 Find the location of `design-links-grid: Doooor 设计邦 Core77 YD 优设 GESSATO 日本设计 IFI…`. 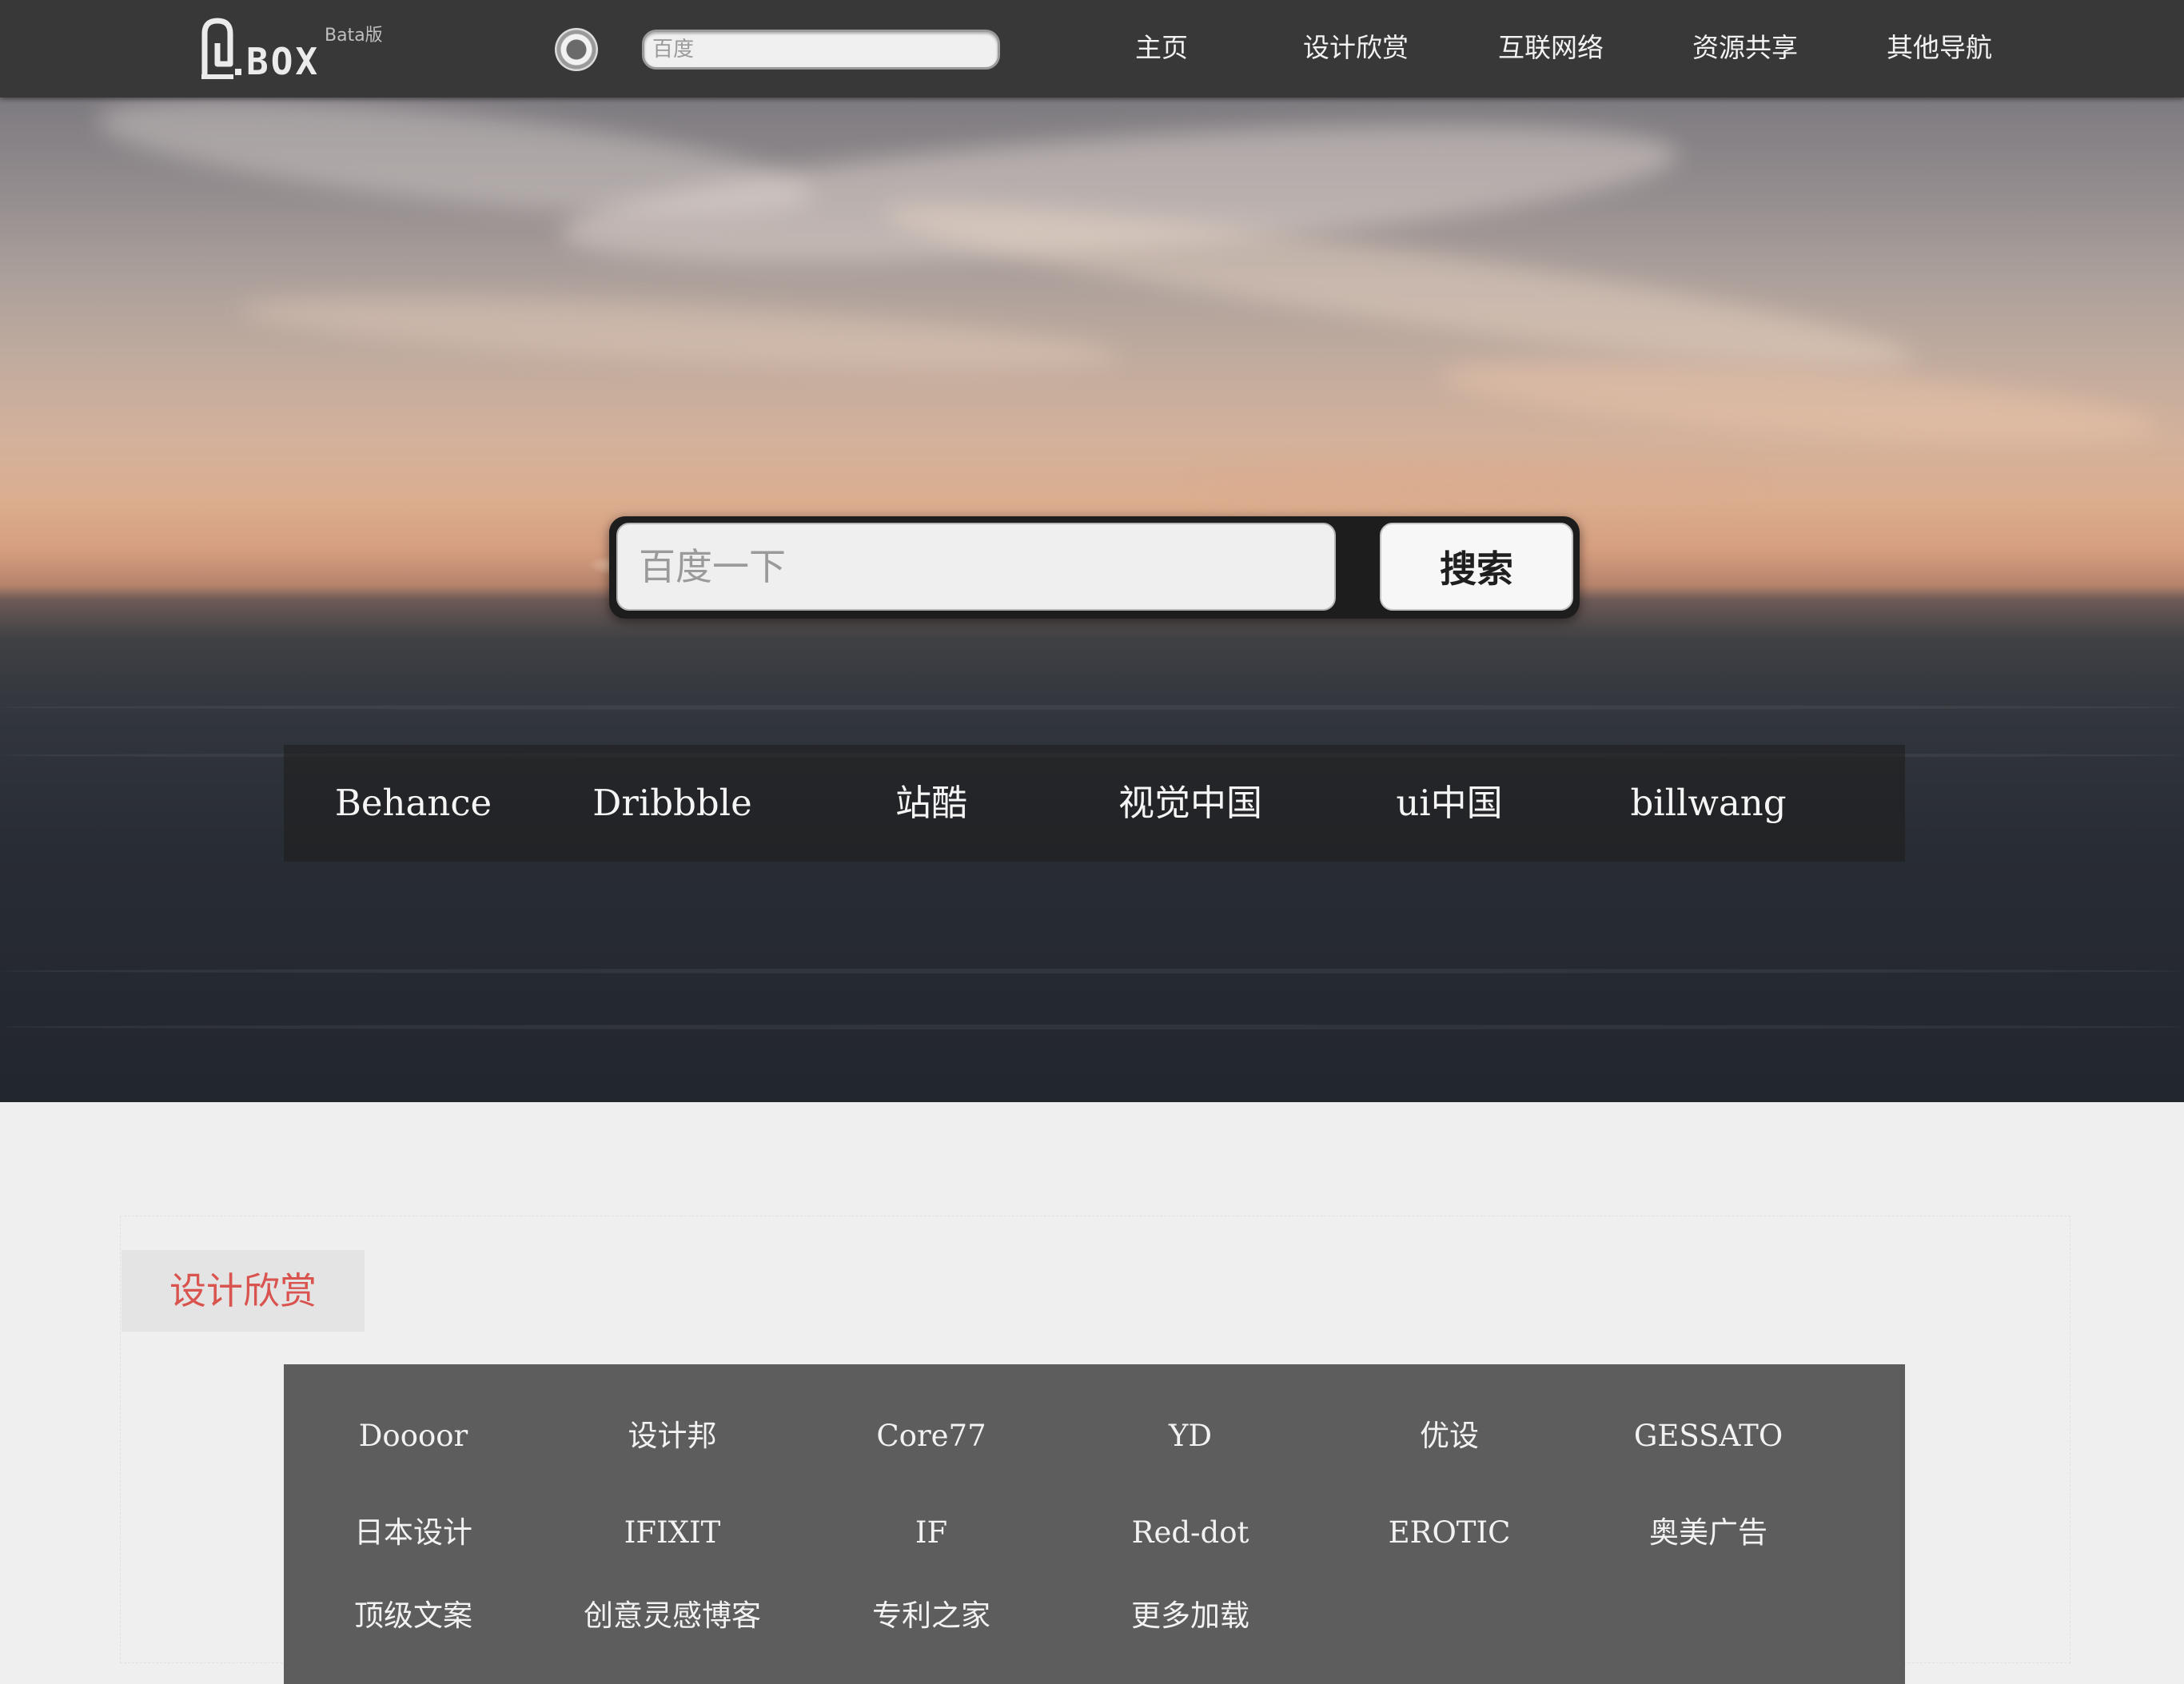

design-links-grid: Doooor 设计邦 Core77 YD 优设 GESSATO 日本设计 IFI… is located at coordinates (1094, 1524).